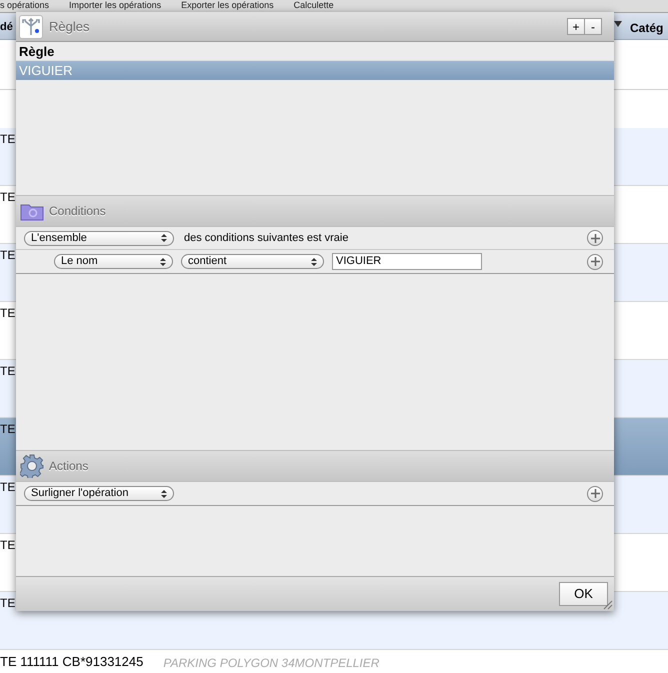 Image resolution: width=668 pixels, height=673 pixels. What do you see at coordinates (69, 27) in the screenshot?
I see `window-title: Règles` at bounding box center [69, 27].